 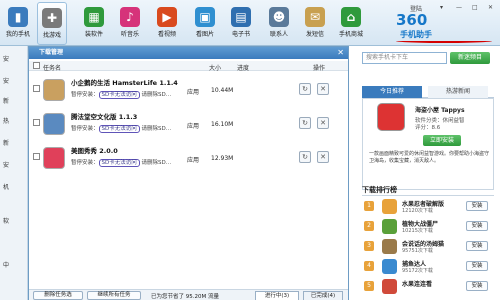 I want to click on app-name: 腾法堂空文化版 1.1.3, so click(x=104, y=117).